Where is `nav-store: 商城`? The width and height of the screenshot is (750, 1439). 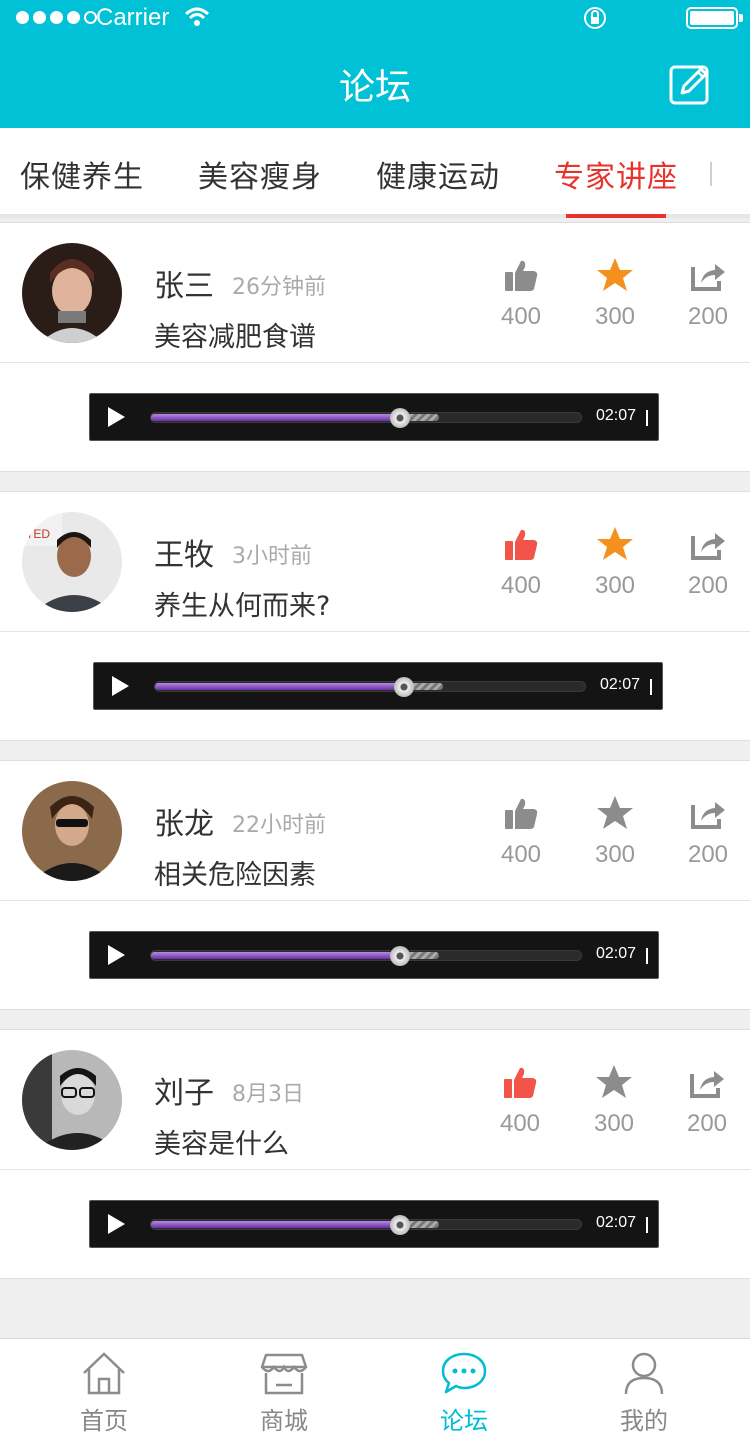
nav-store: 商城 is located at coordinates (284, 1391).